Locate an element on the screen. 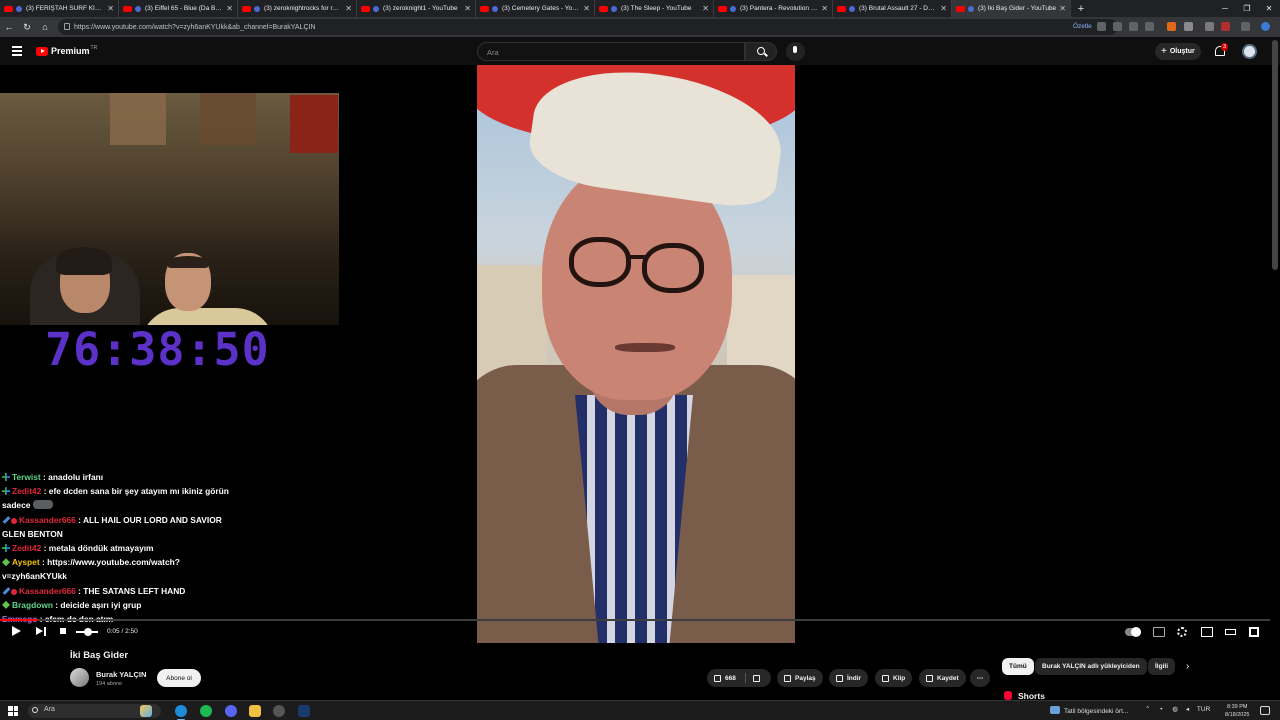 Image resolution: width=1280 pixels, height=720 pixels. chip-from-uploader: Burak YALÇIN adlı yükleyiciden is located at coordinates (1091, 666).